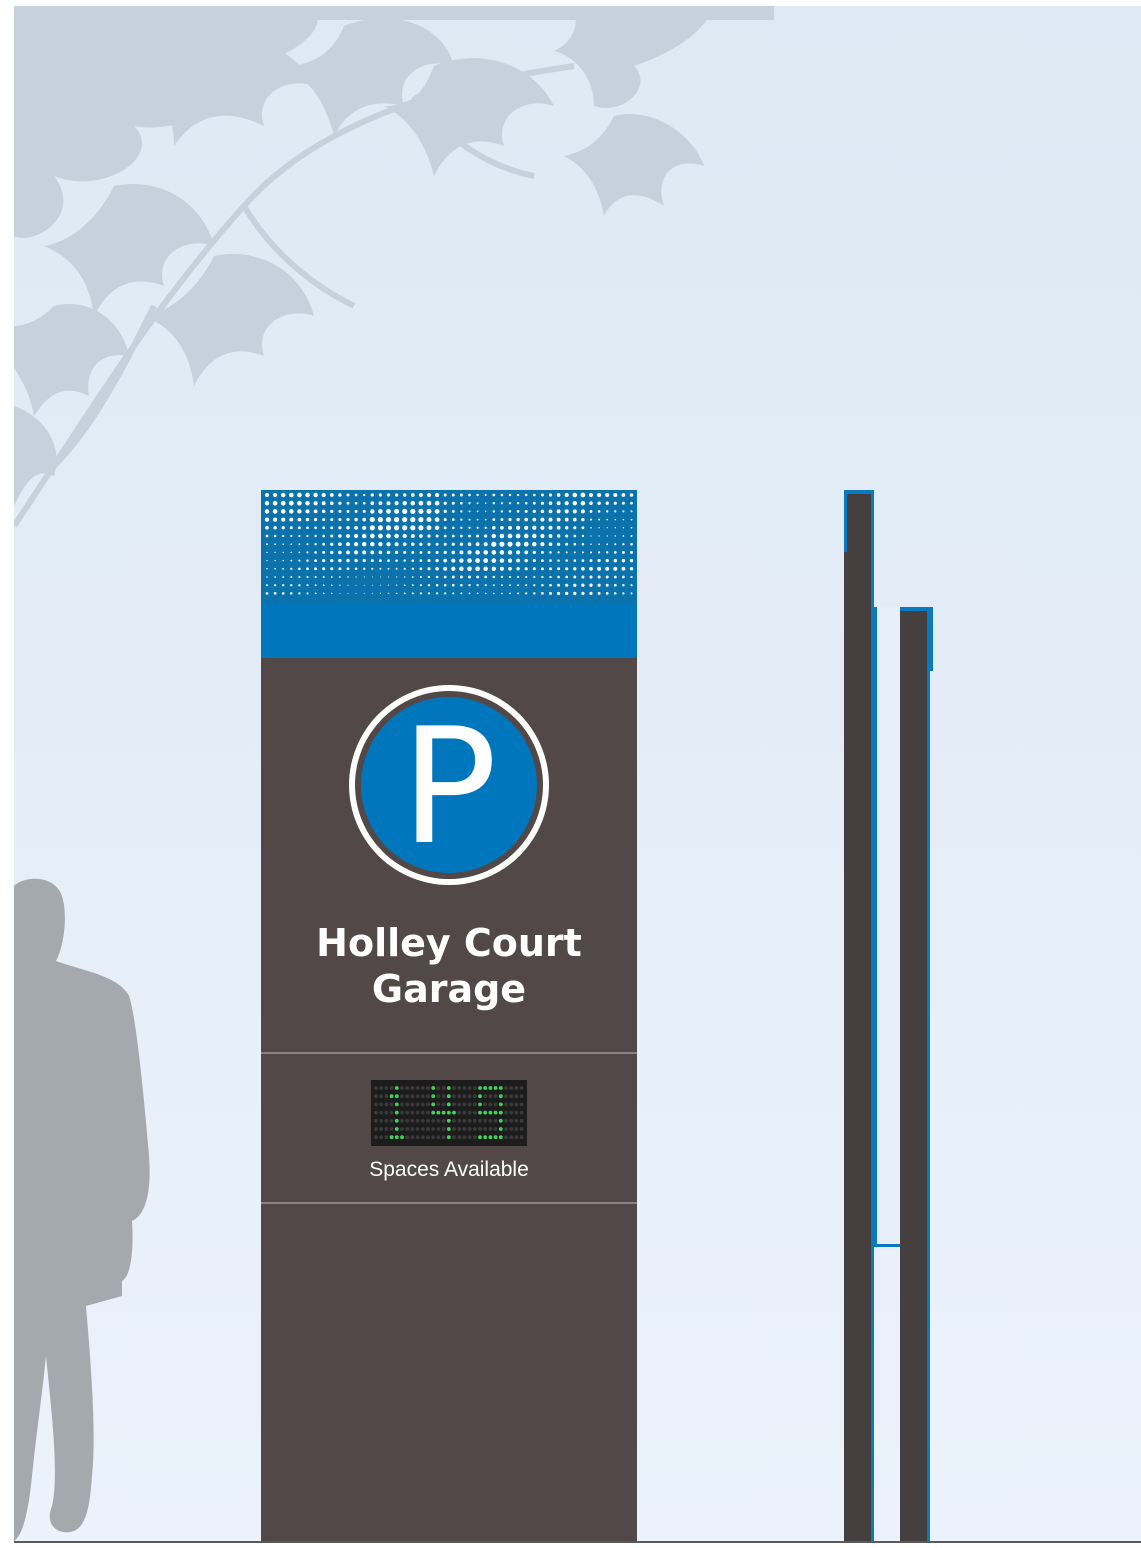 This screenshot has width=1141, height=1548. Describe the element at coordinates (449, 1203) in the screenshot. I see `panel-divider-bottom` at that location.